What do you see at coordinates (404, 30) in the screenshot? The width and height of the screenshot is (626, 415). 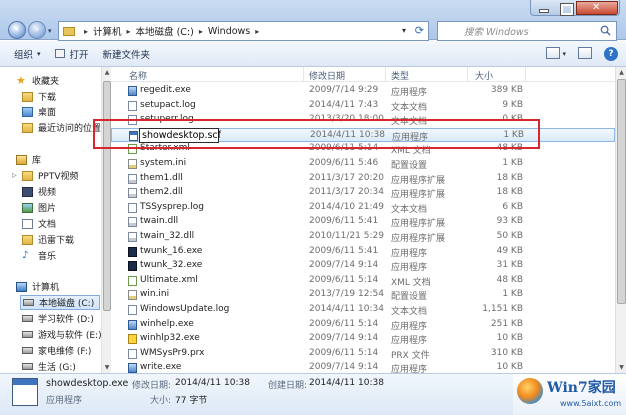 I see `address-dropdown-icon: ▾` at bounding box center [404, 30].